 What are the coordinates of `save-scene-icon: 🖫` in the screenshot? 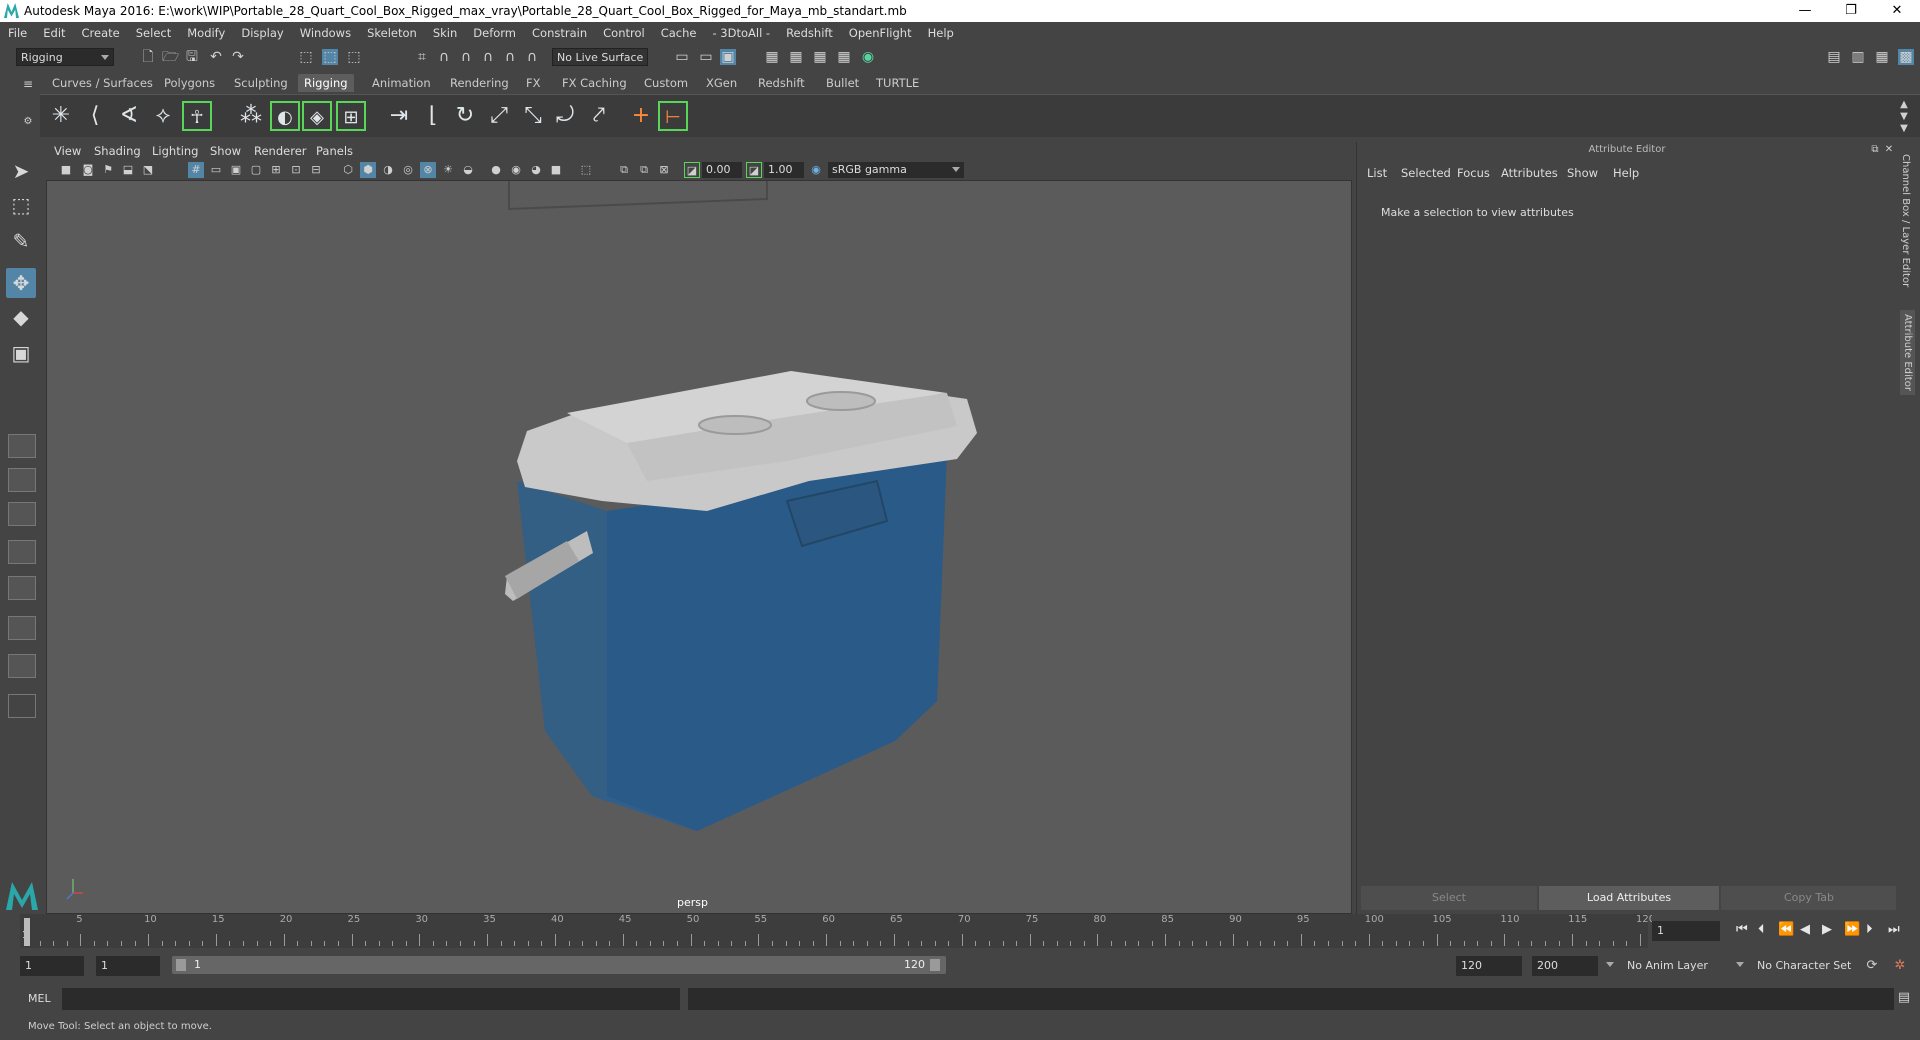 It's located at (192, 57).